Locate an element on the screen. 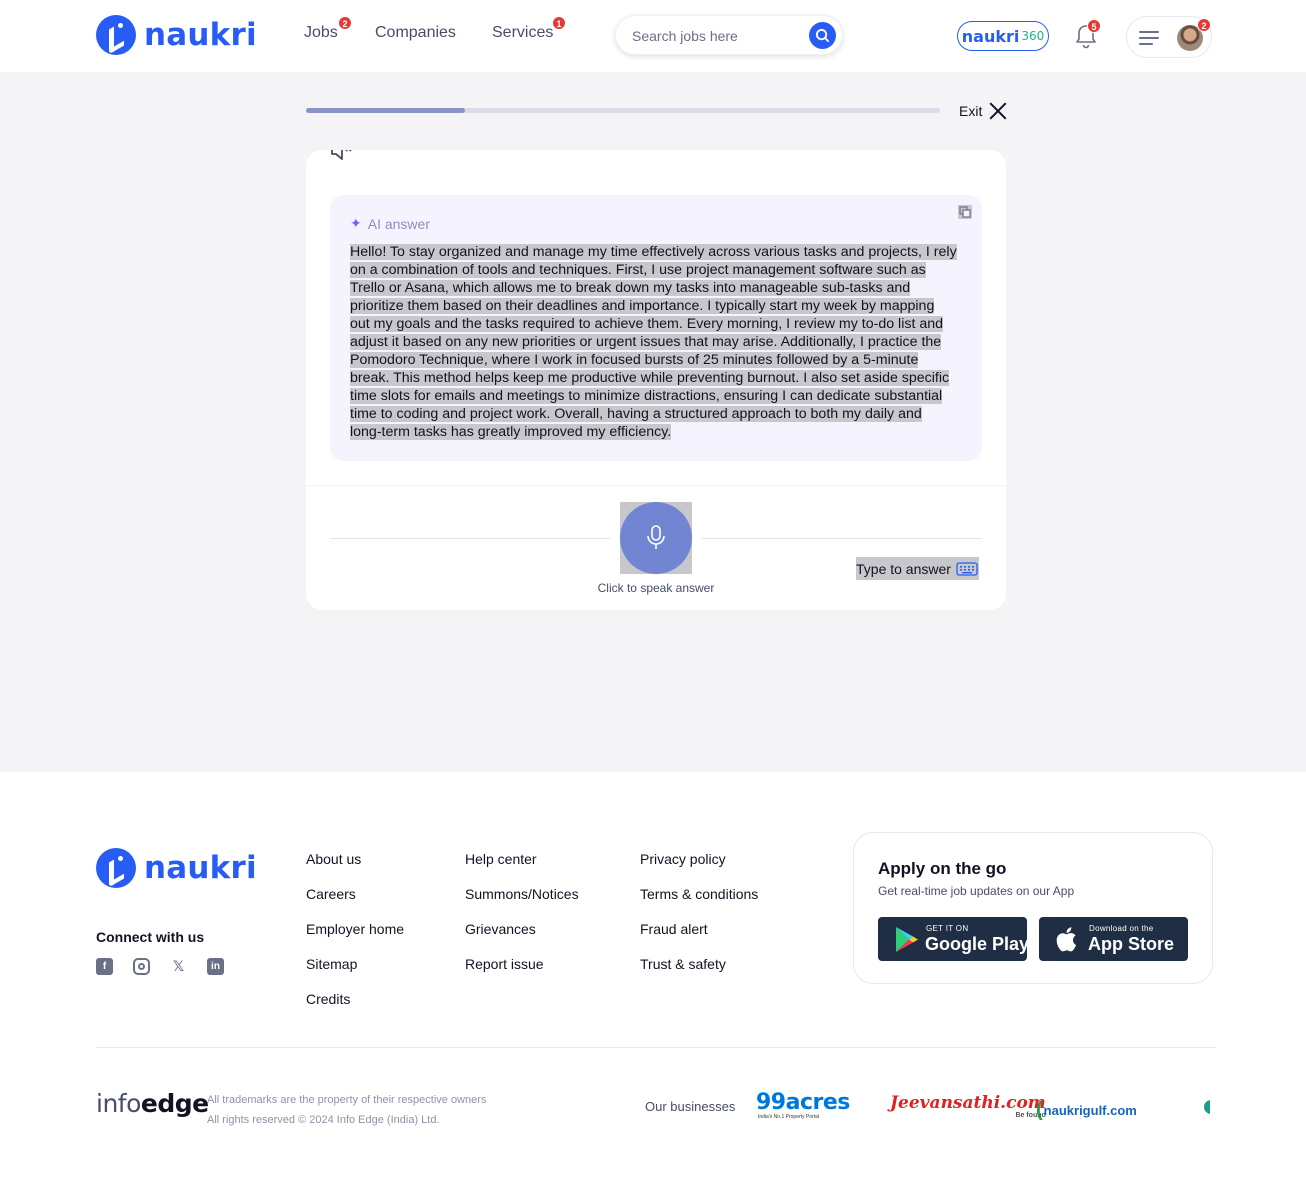 This screenshot has height=1188, width=1306. nav-jobs: Jobs 2 is located at coordinates (328, 29).